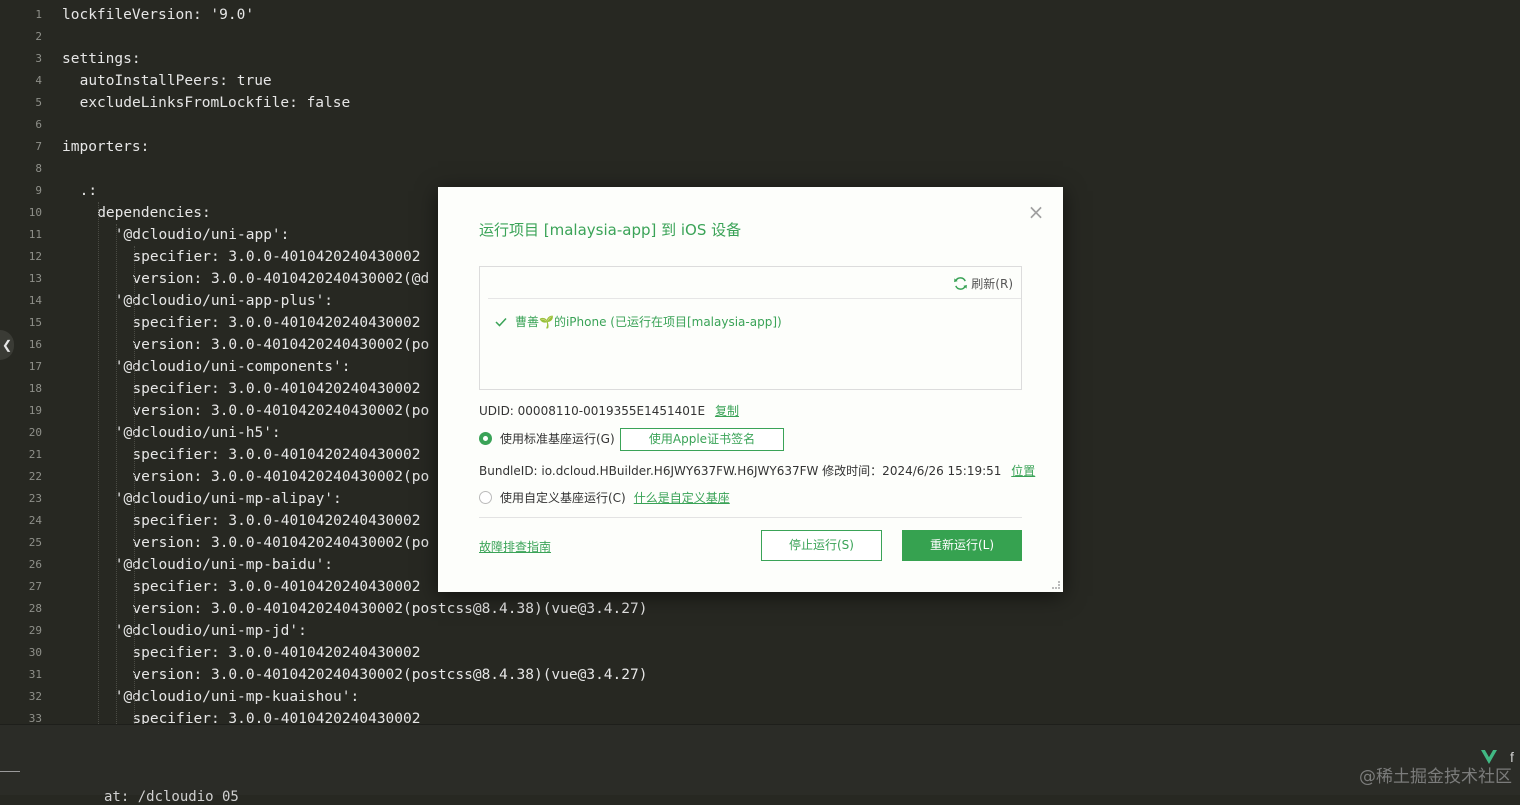  What do you see at coordinates (760, 764) in the screenshot?
I see `bottom-panel: at: /dcloudio 05 f @稀土掘金技术社区` at bounding box center [760, 764].